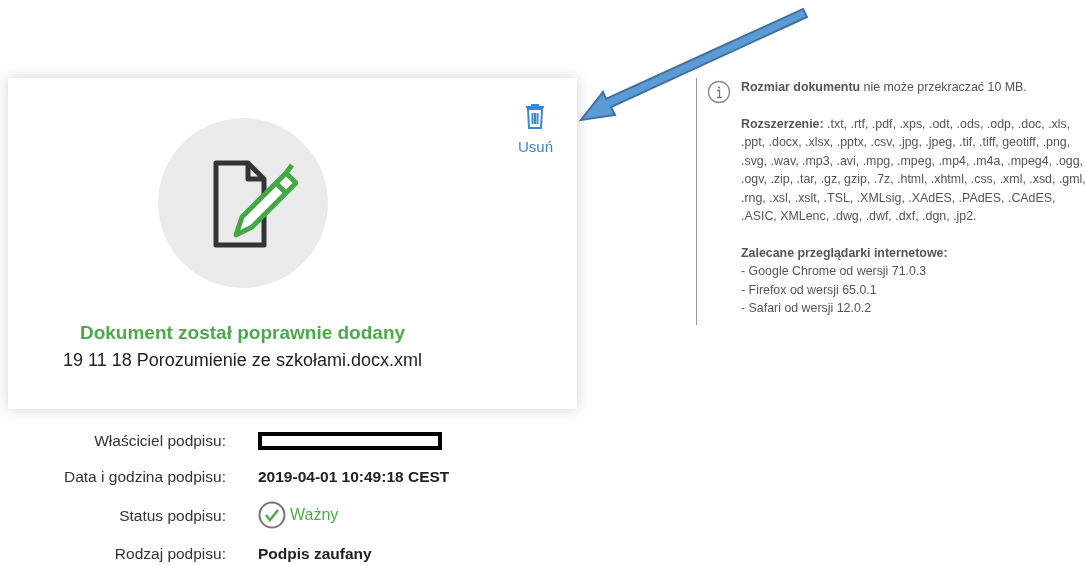  I want to click on extensions-list: Rozszerzenie: .txt, .rtf, .pdf, .xps, .odt, .ods, .odp, .doc, .xls, .ppt, .docx, .xlsx, .pptx, .csv, .jpg, .jpeg, .tif, .tiff, geotiff, .png, .svg, .wav, .mp3, .avi, .mpg, .mpeg, .mp4, .m4a, .mpeg4, .ogg, .ogv, .zip, .tar, .gz, gzip, .7z, .html, .xhtml, .css, .xml, .xsd, .gml, .rng, .xsl, .xslt, .TSL, .XMLsig, .XAdES, .PAdES, .CAdES, .ASIC, XMLenc, .dwg, .dwf, .dxf, .dgn, .jp2., so click(913, 170).